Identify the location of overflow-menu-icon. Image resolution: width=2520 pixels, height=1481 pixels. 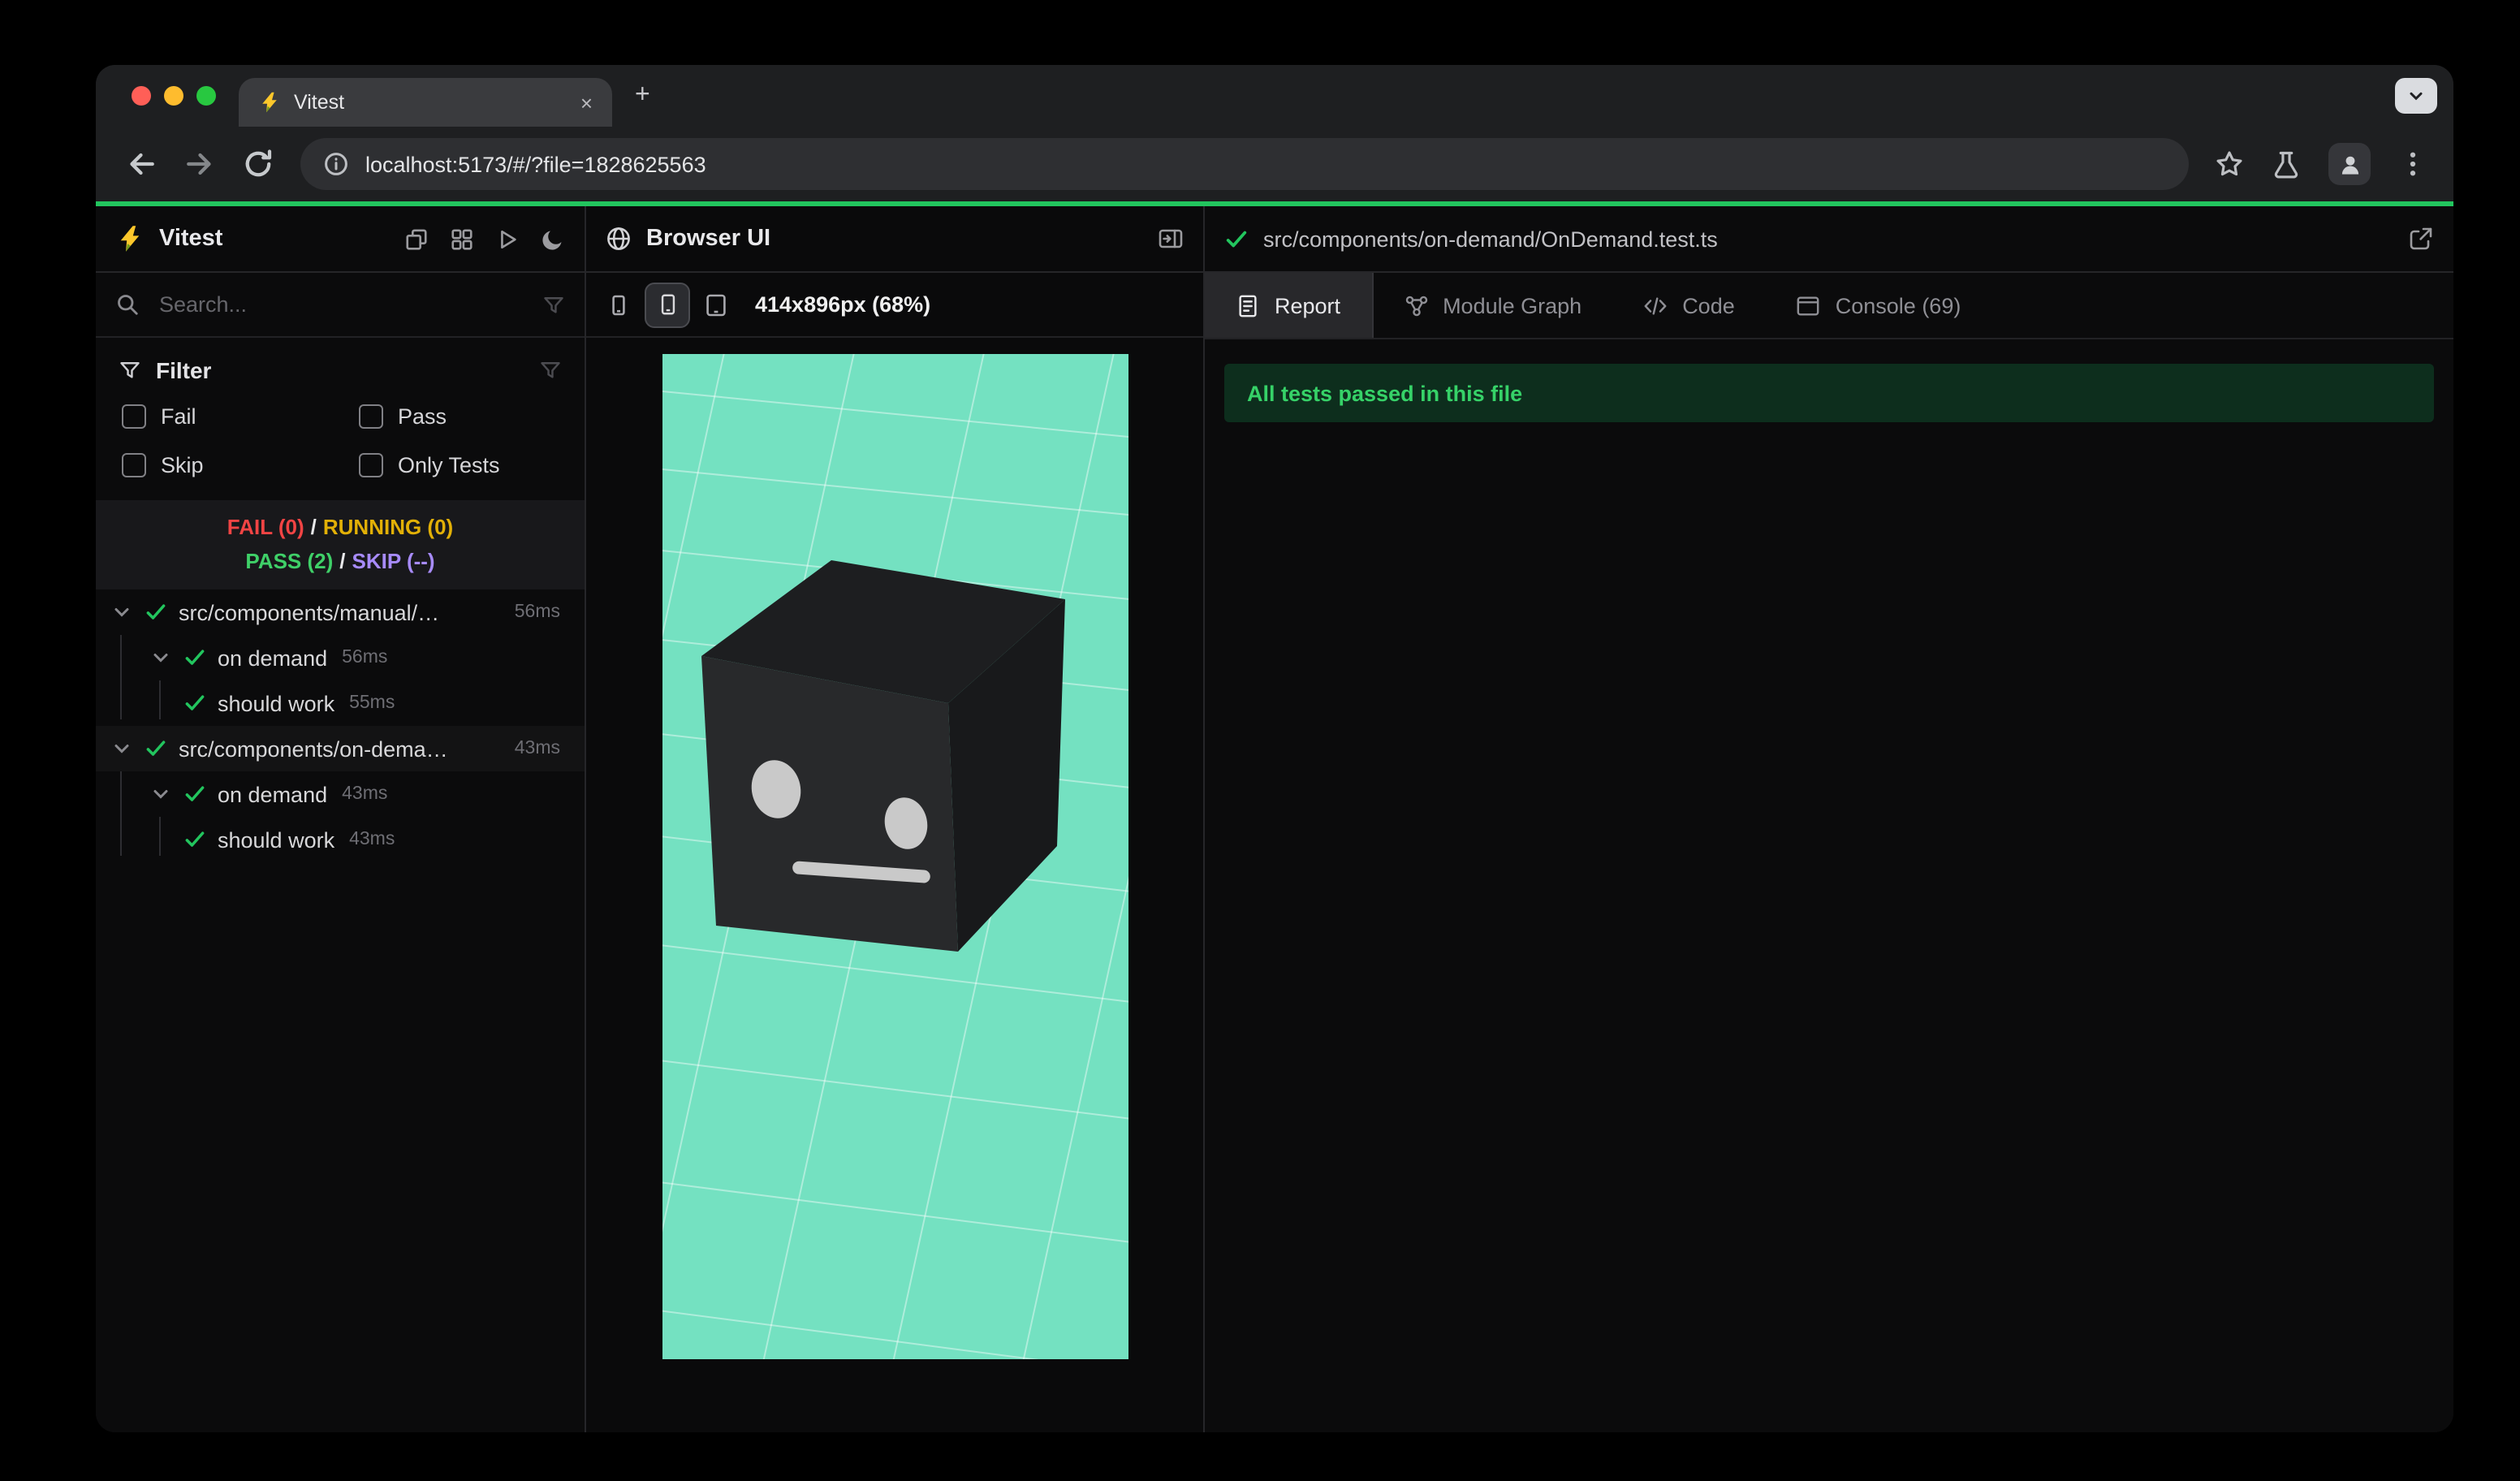
(2412, 164).